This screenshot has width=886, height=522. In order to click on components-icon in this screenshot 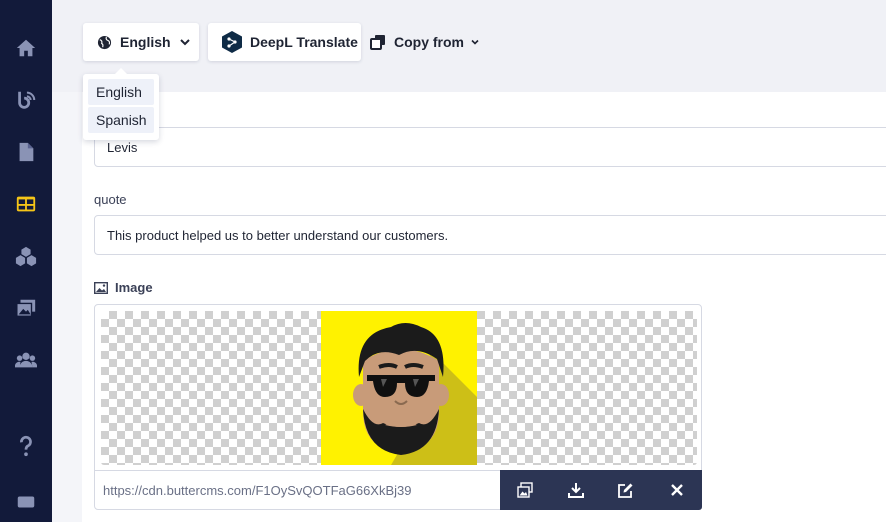, I will do `click(26, 256)`.